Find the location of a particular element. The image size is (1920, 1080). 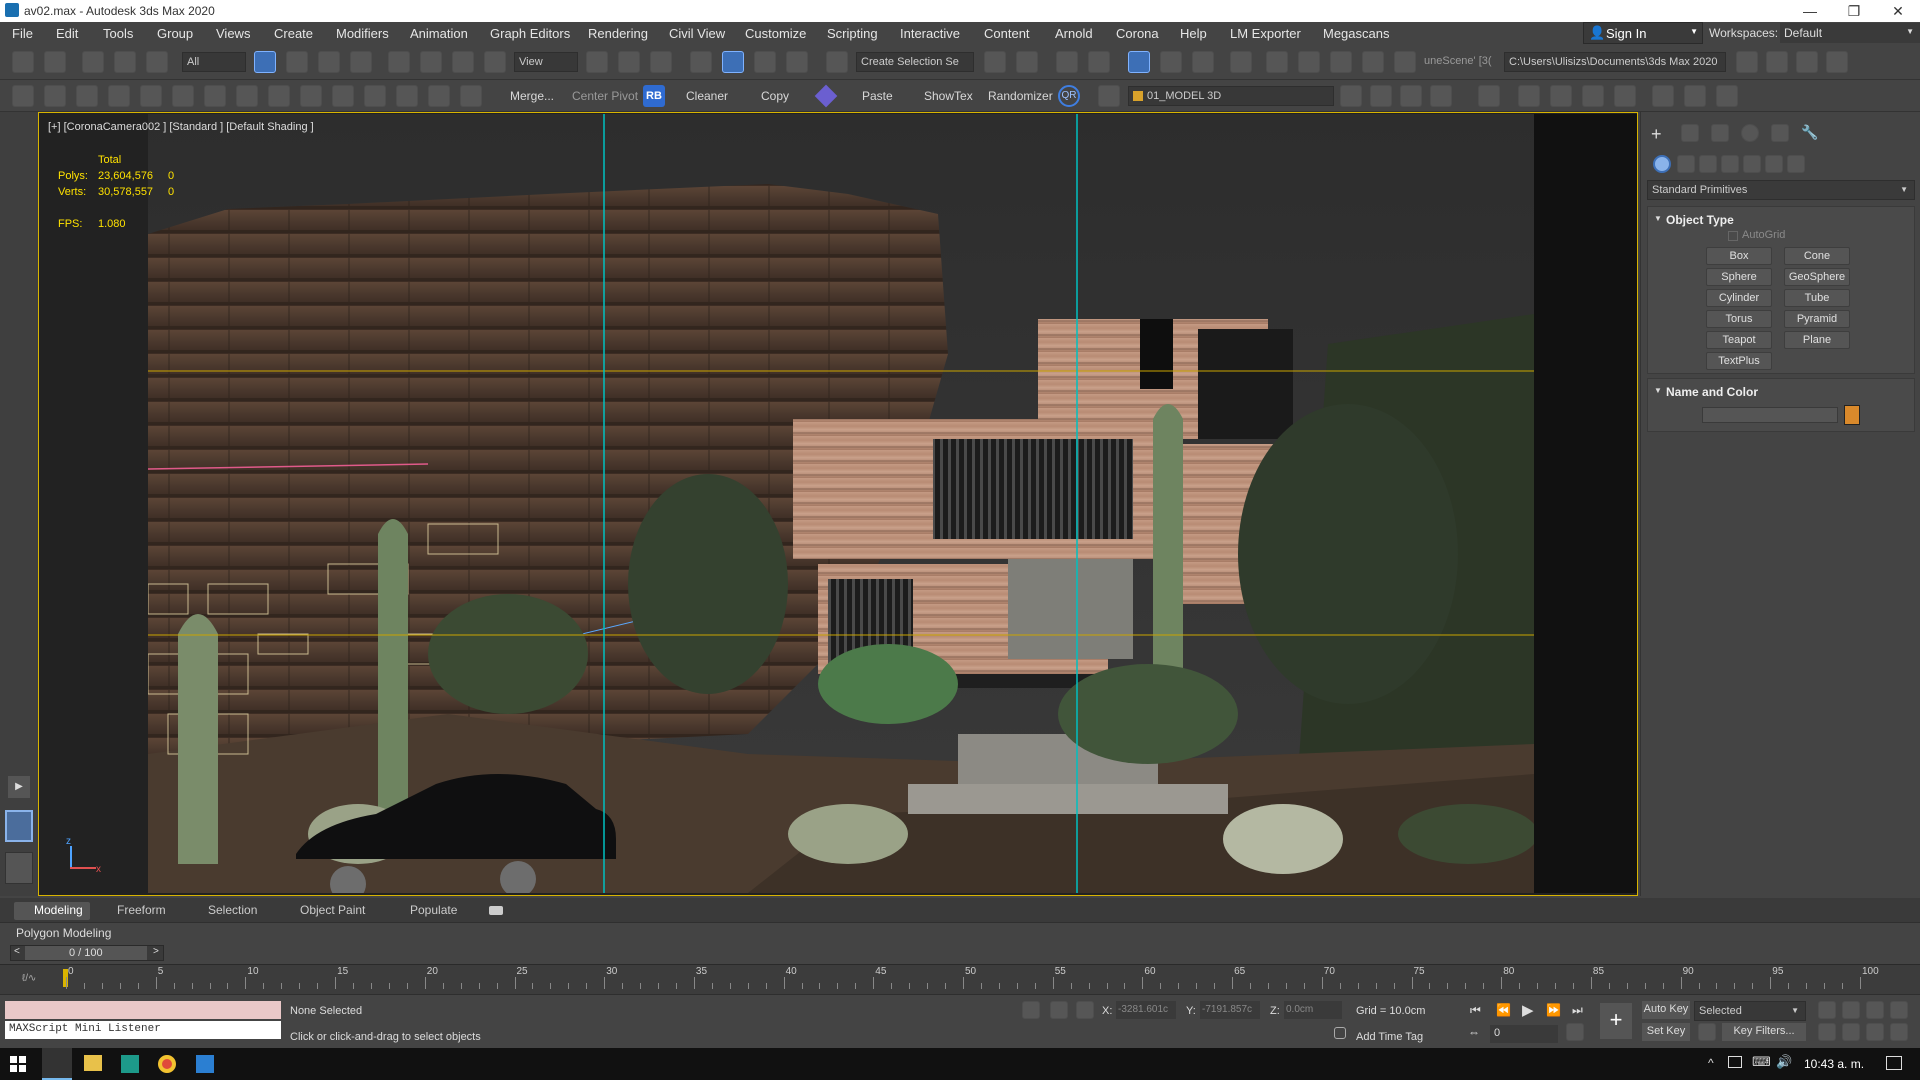

menu-graph-editors: Graph Editors is located at coordinates (530, 33).